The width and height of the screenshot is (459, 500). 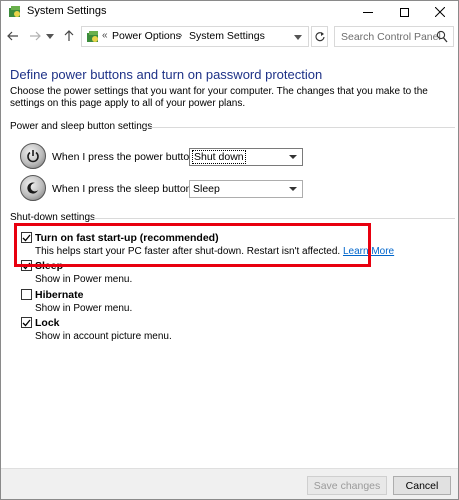 I want to click on recent-locations-icon, so click(x=50, y=36).